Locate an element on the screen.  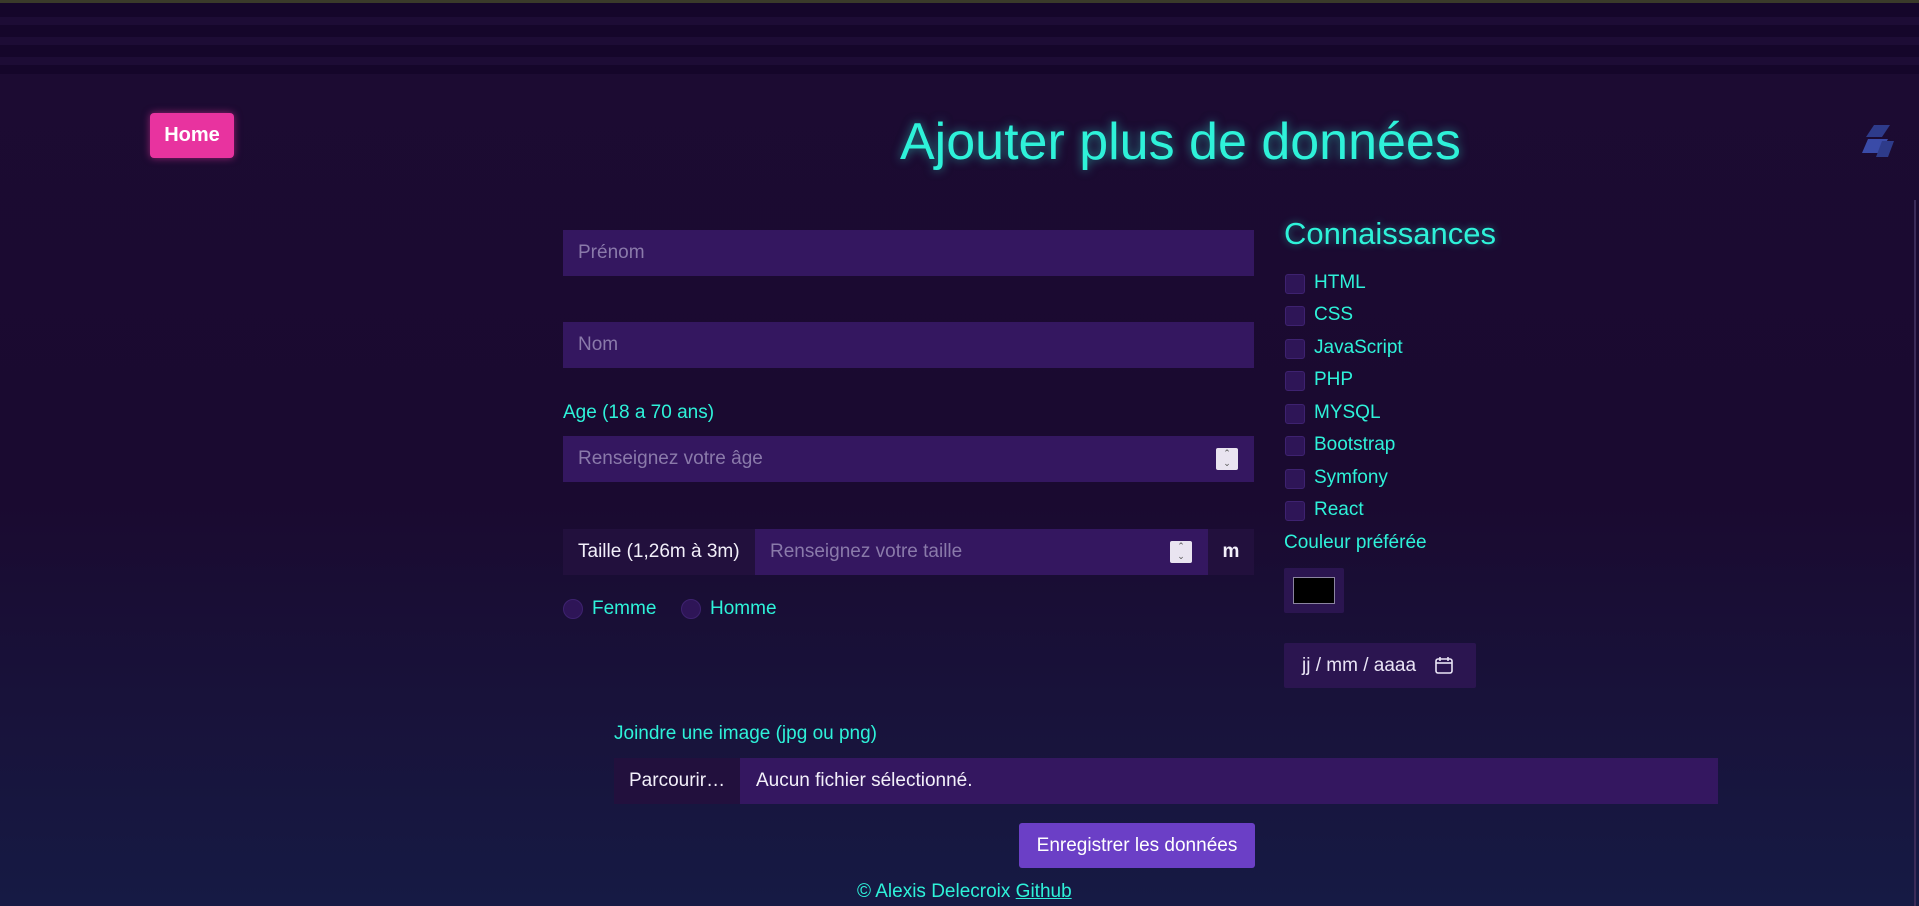
taille-label: Taille (1,26m à 3m) is located at coordinates (659, 552).